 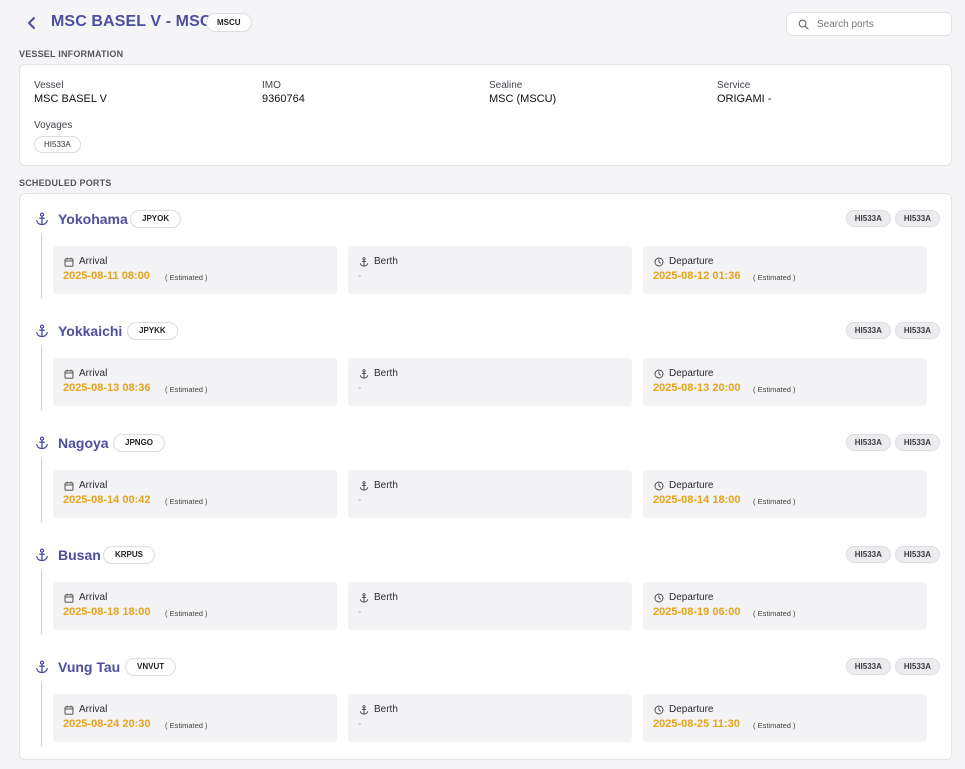 What do you see at coordinates (195, 718) in the screenshot?
I see `arrival-box: Arrival 2025-08-24 20:30 ( Estimated )` at bounding box center [195, 718].